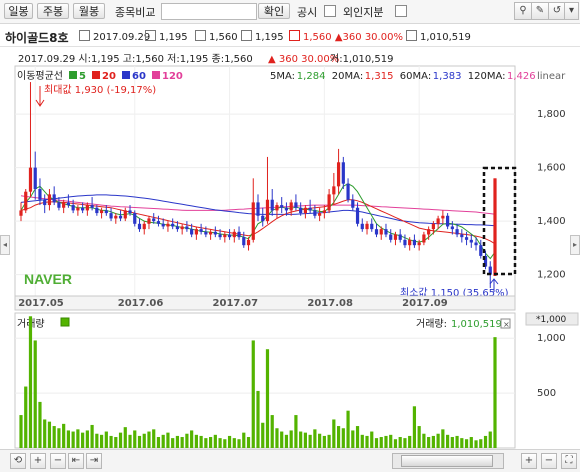  Describe the element at coordinates (401, 11) in the screenshot. I see `foreign-checkbox` at that location.